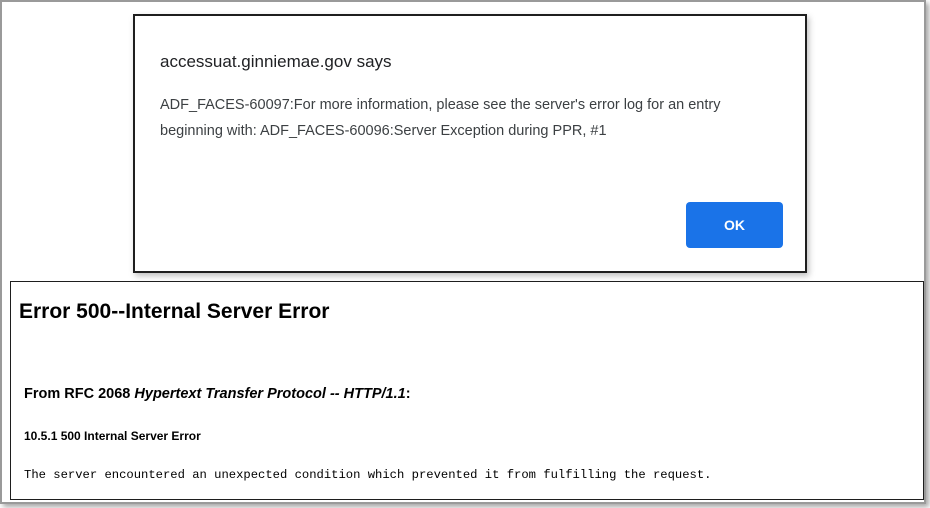 The height and width of the screenshot is (508, 930). Describe the element at coordinates (112, 436) in the screenshot. I see `section-heading: 10.5.1 500 Internal Server Error` at that location.